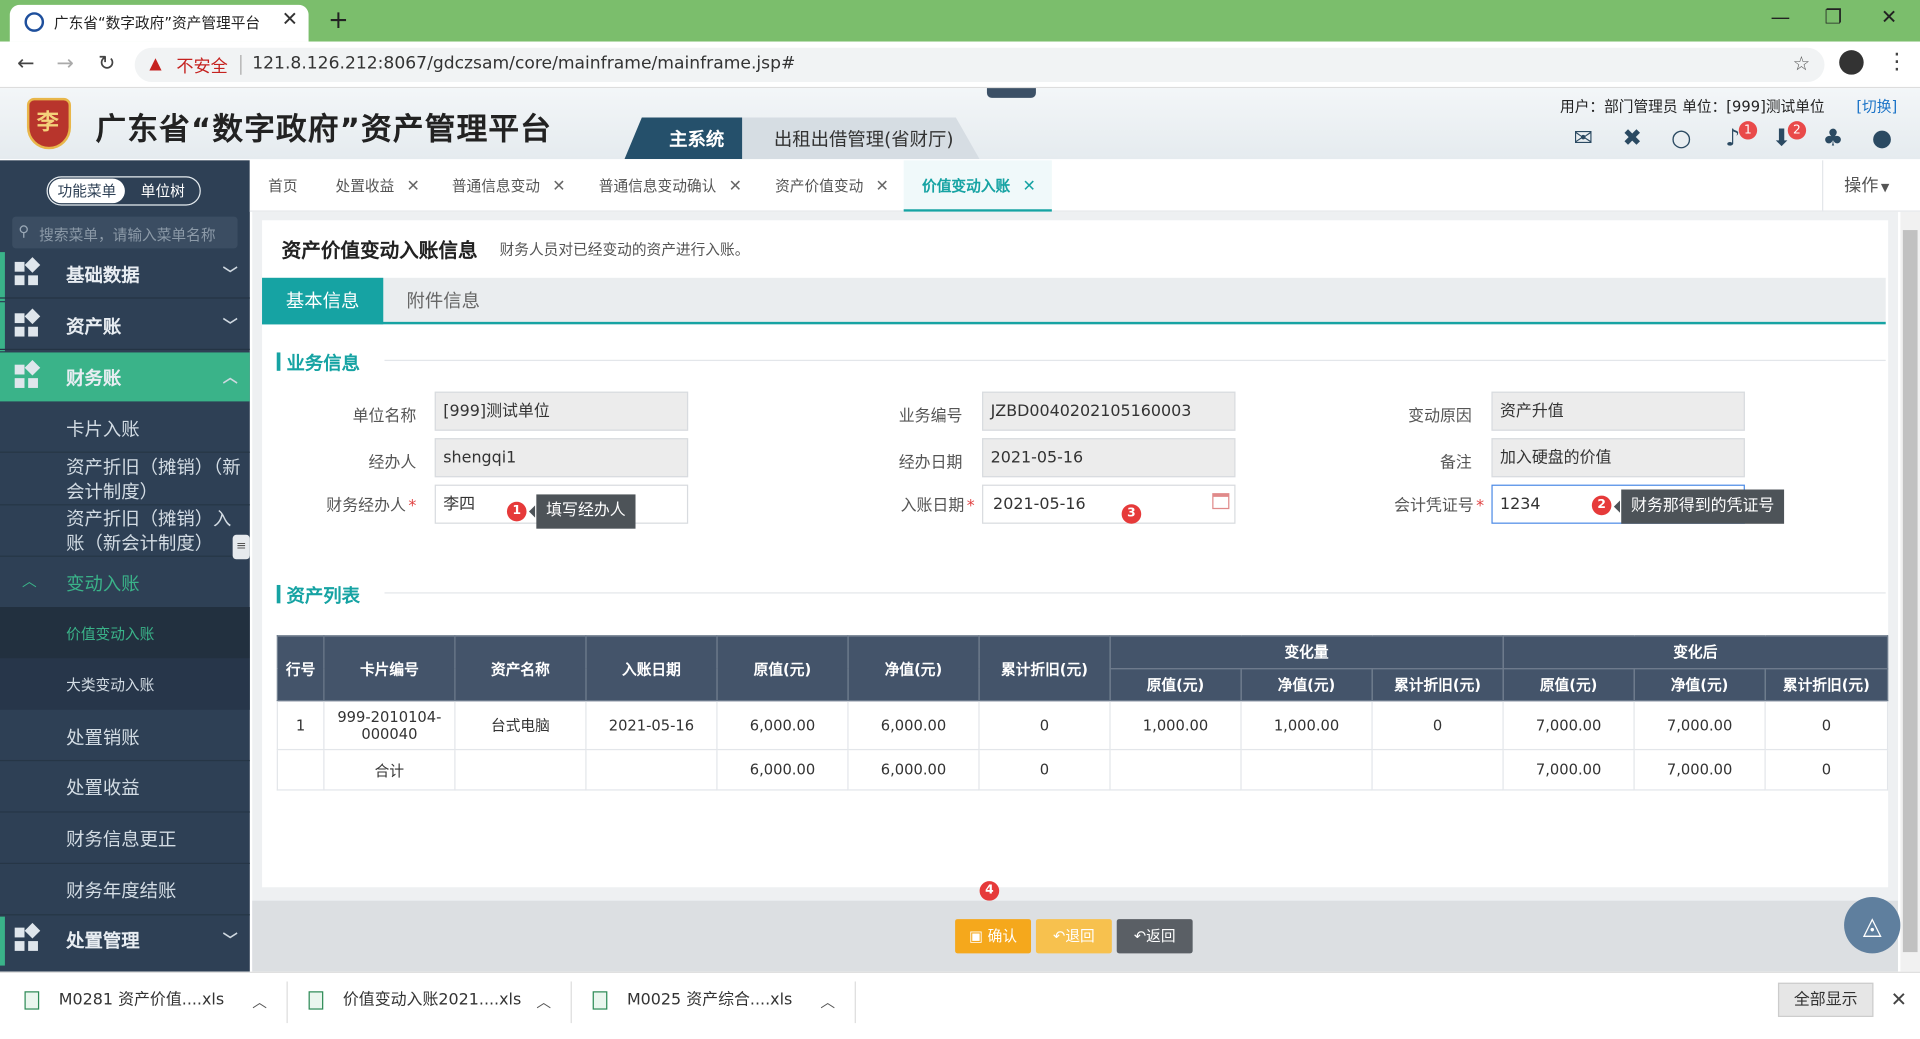 The width and height of the screenshot is (1920, 1039). What do you see at coordinates (379, 250) in the screenshot?
I see `page-title: 资产价值变动入账信息` at bounding box center [379, 250].